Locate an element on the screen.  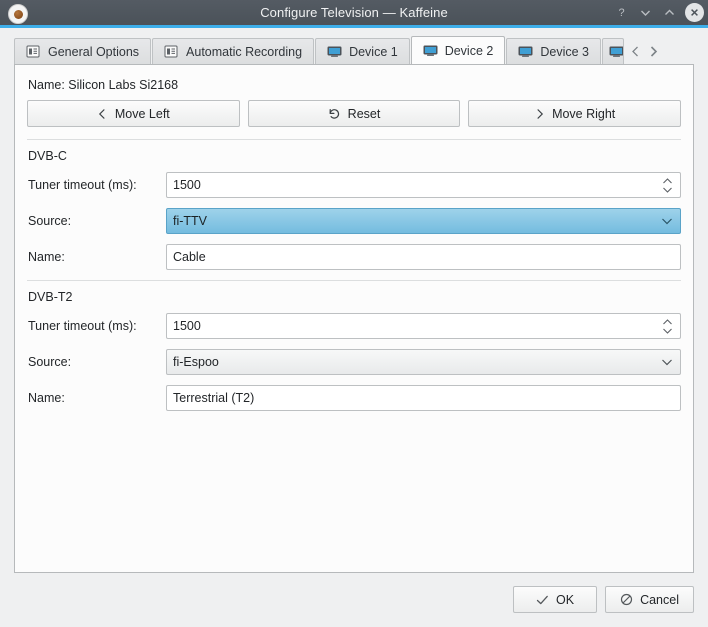
dvbt2-tuner-timeout-spinbox: 1500 is located at coordinates (423, 326).